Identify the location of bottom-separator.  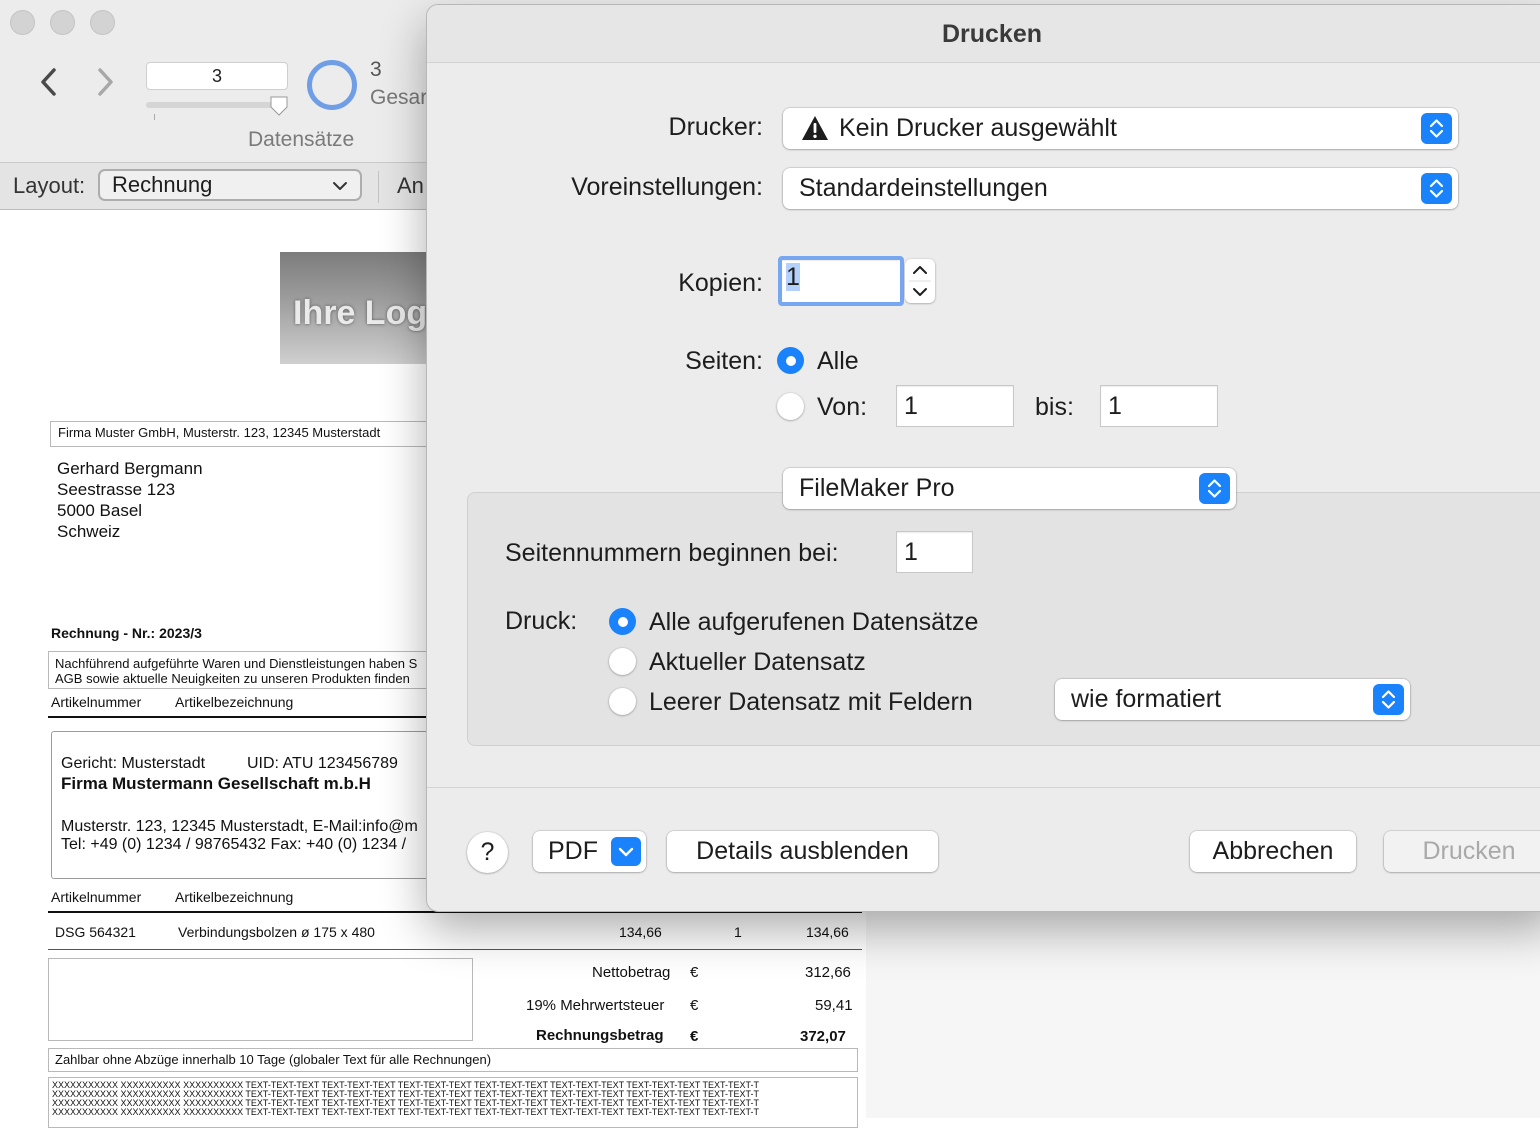
(983, 787).